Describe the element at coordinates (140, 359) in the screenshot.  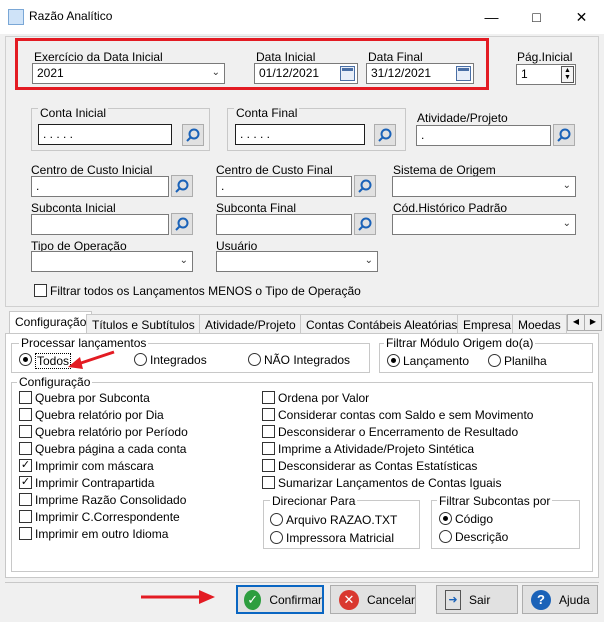
I see `radio-integrados` at that location.